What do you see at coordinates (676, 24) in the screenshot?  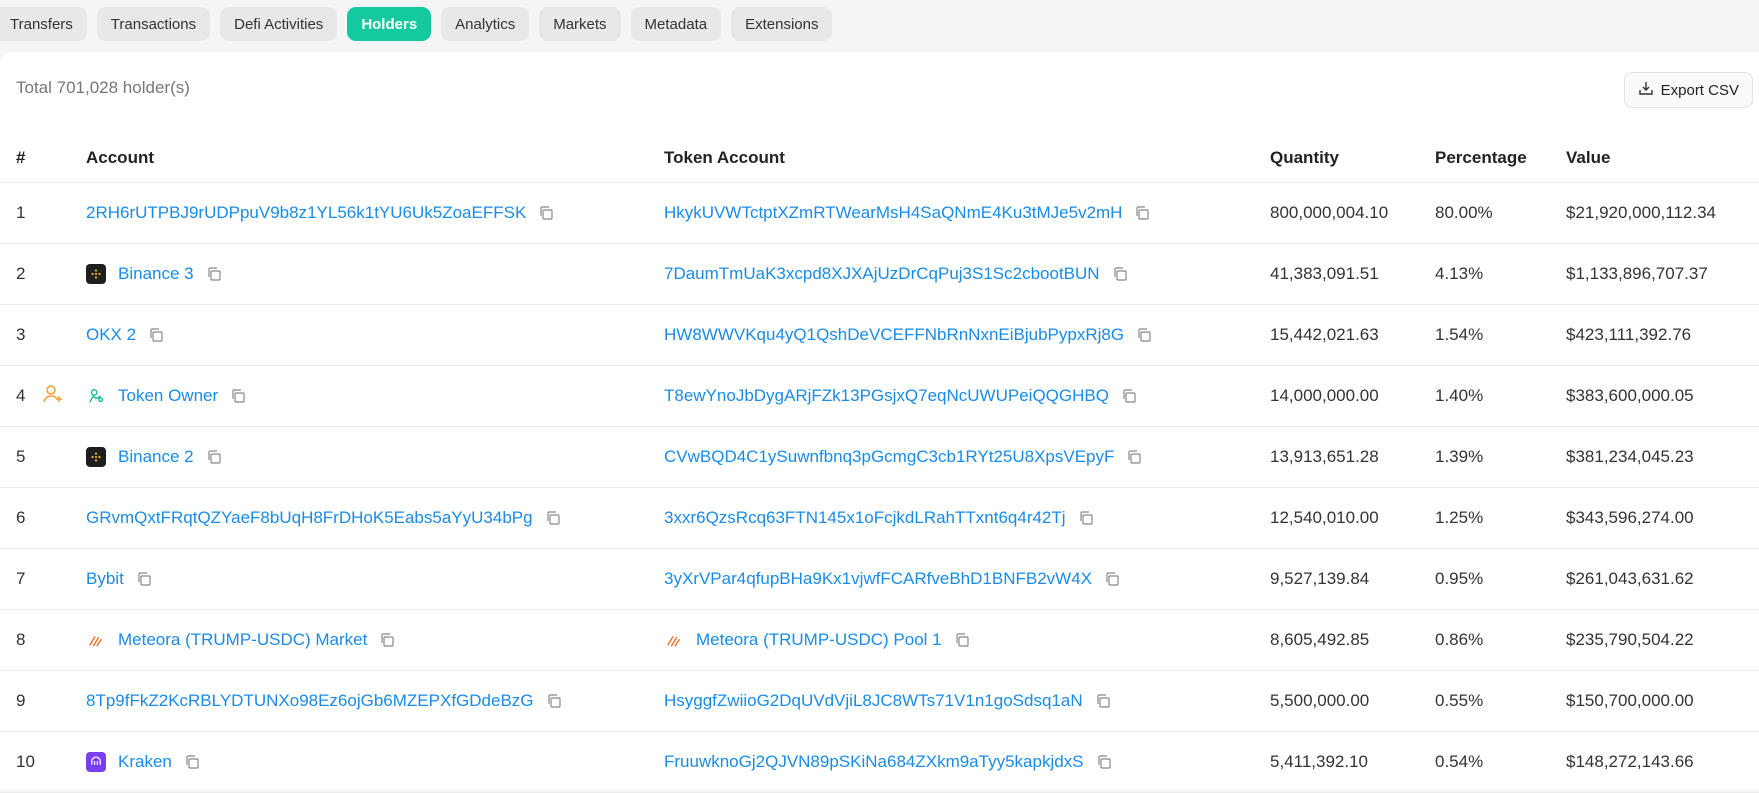 I see `tab-metadata: Metadata` at bounding box center [676, 24].